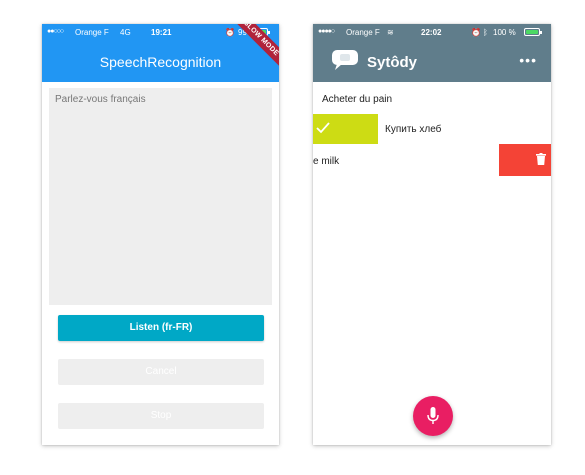 The width and height of the screenshot is (585, 475). I want to click on page-title: Sytôdy, so click(392, 62).